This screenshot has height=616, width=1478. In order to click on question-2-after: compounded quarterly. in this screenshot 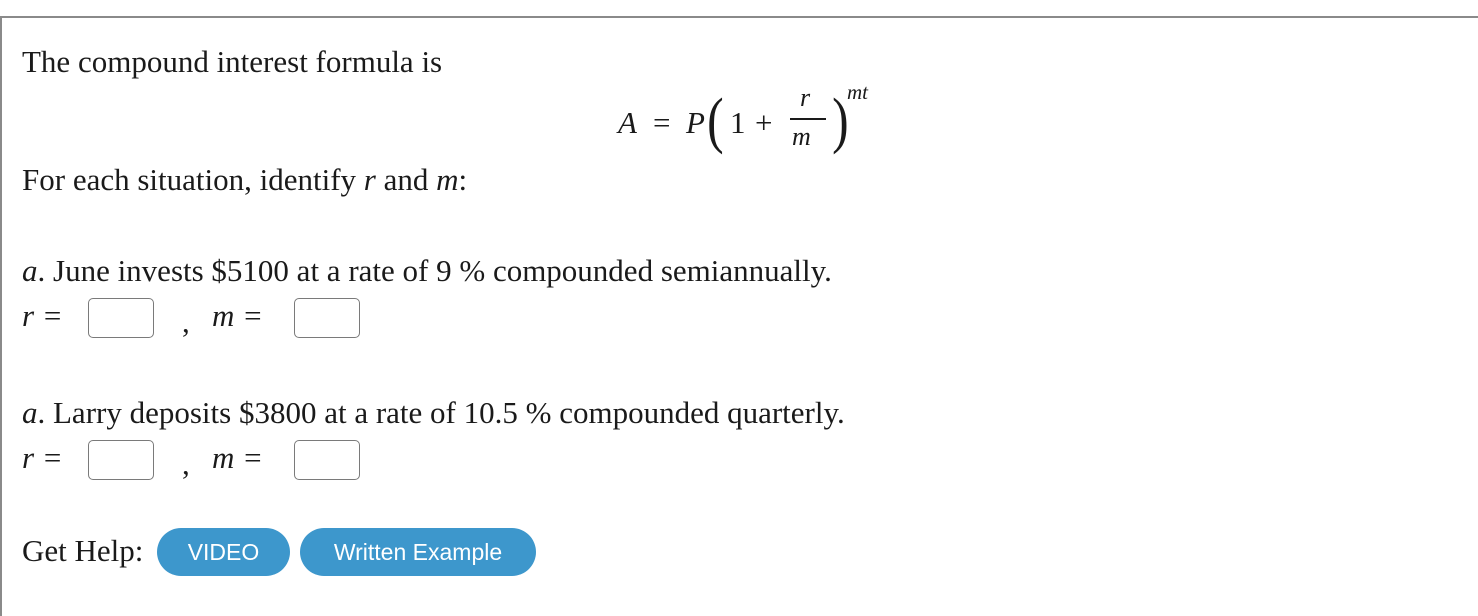, I will do `click(698, 412)`.